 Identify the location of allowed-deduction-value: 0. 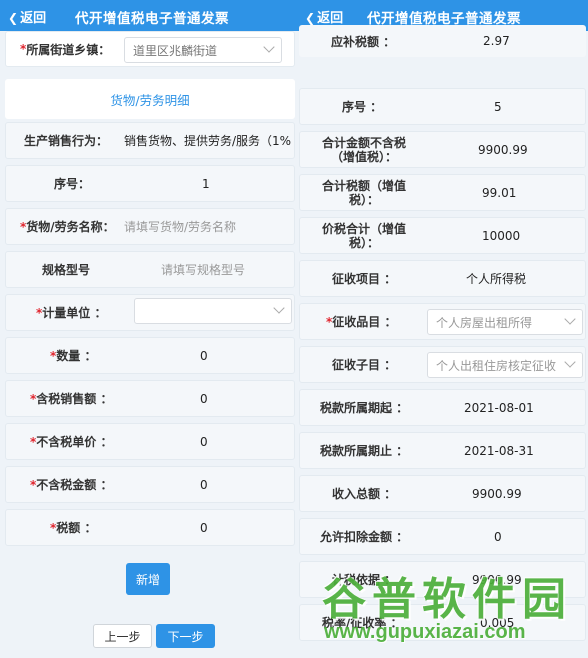
(498, 536).